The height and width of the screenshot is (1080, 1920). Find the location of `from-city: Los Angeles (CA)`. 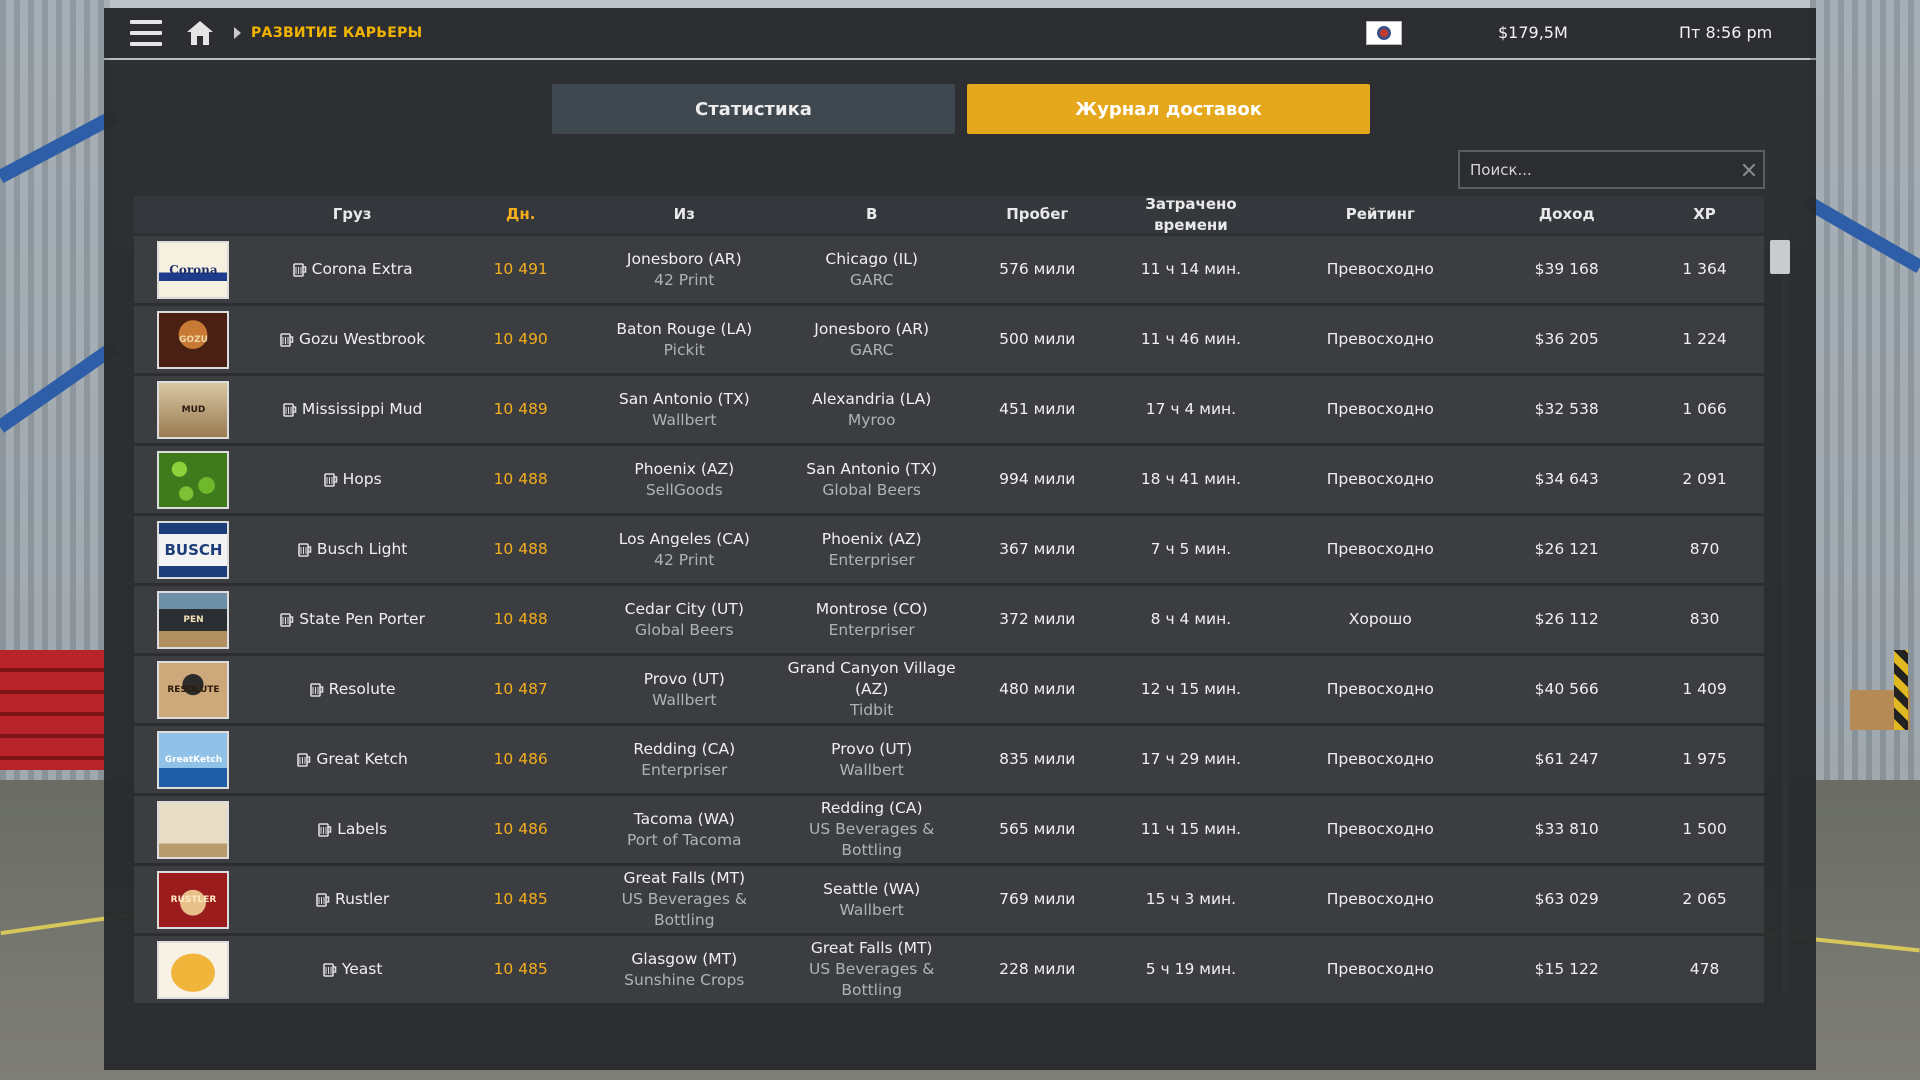

from-city: Los Angeles (CA) is located at coordinates (684, 538).